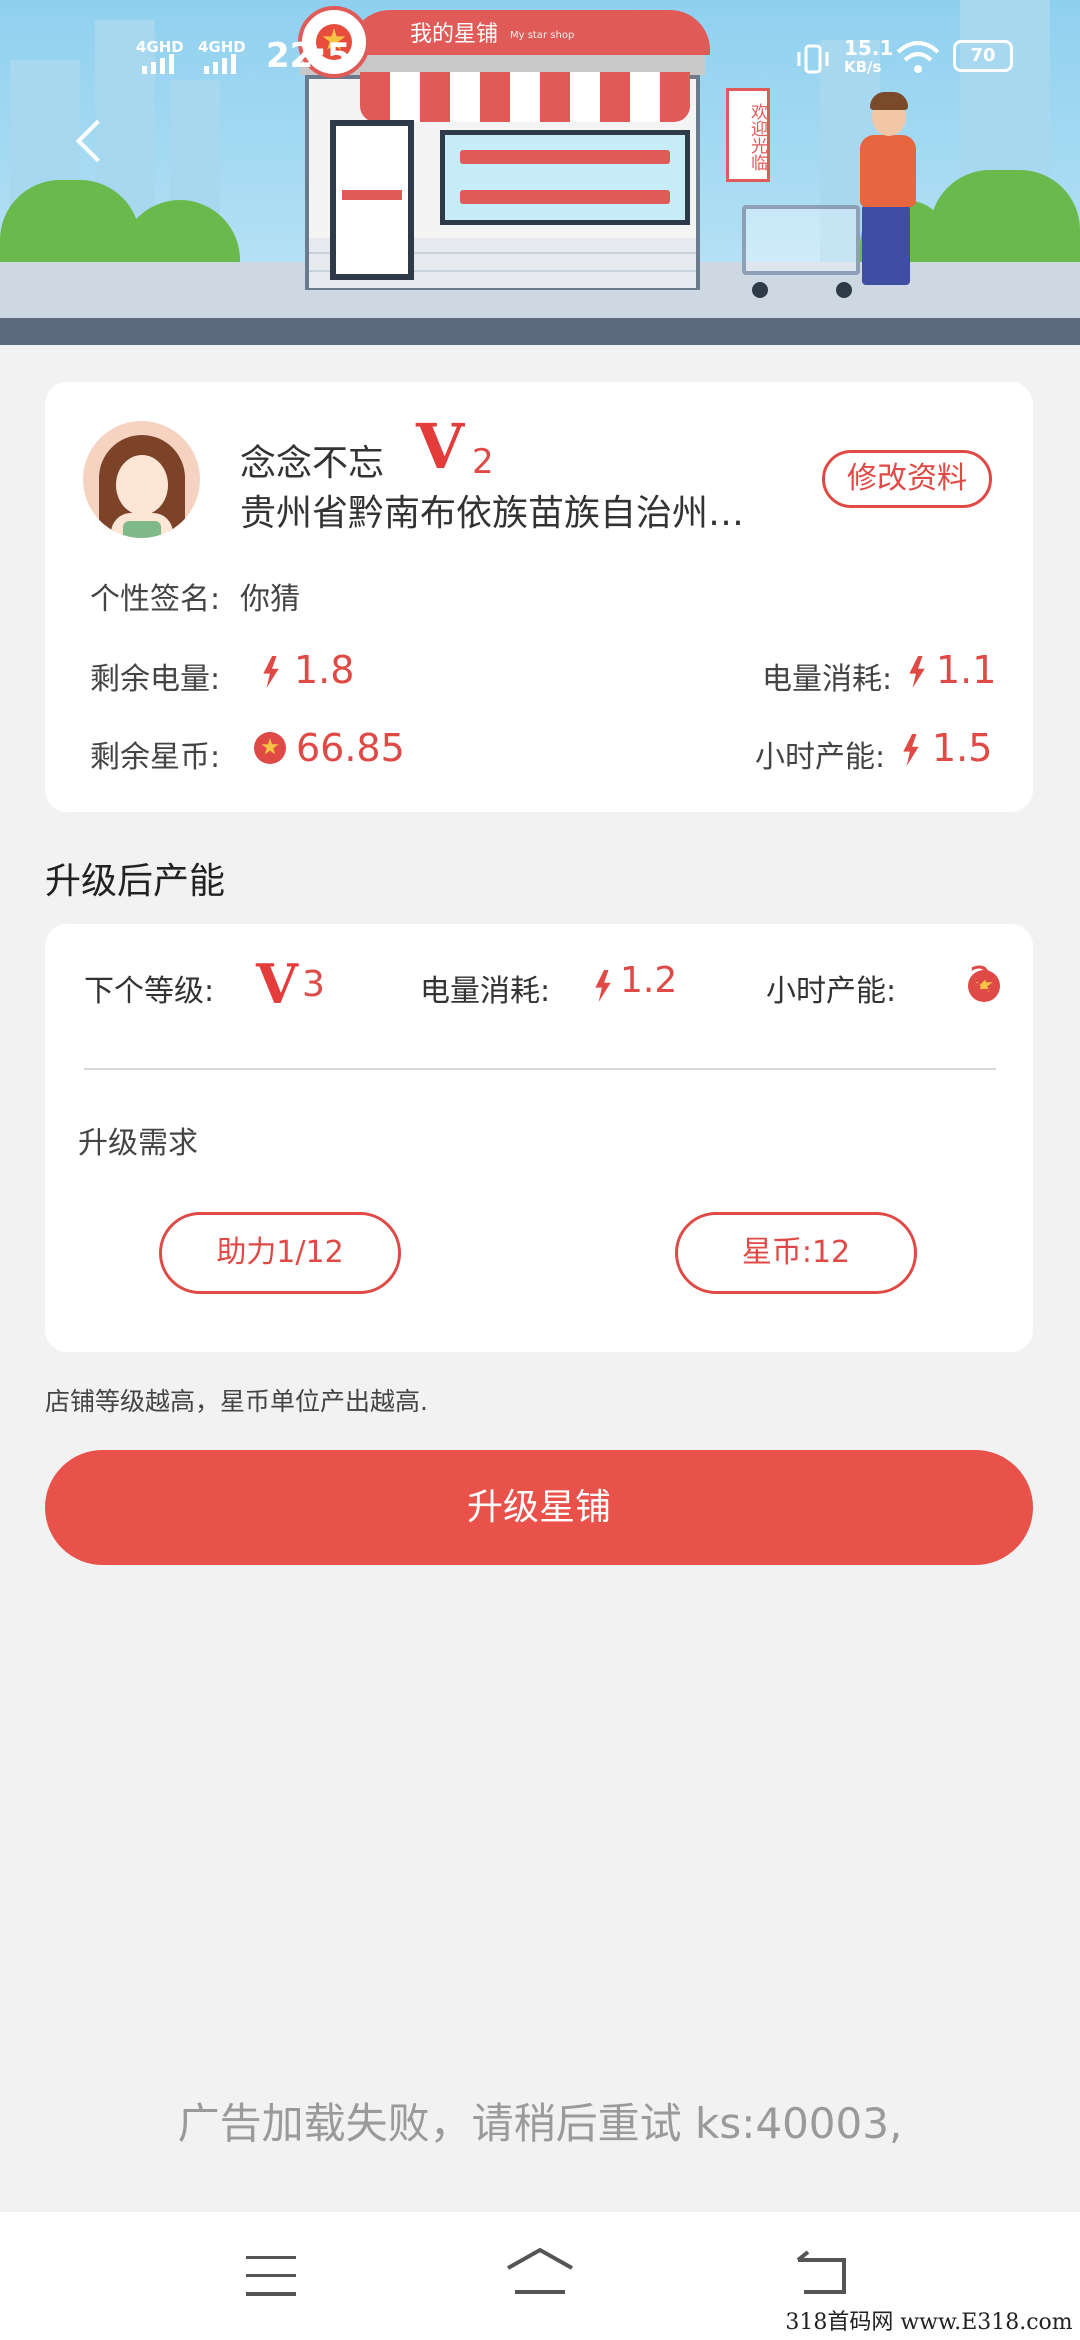 This screenshot has width=1080, height=2340. Describe the element at coordinates (485, 991) in the screenshot. I see `next-power-consumption-label: 电量消耗:` at that location.